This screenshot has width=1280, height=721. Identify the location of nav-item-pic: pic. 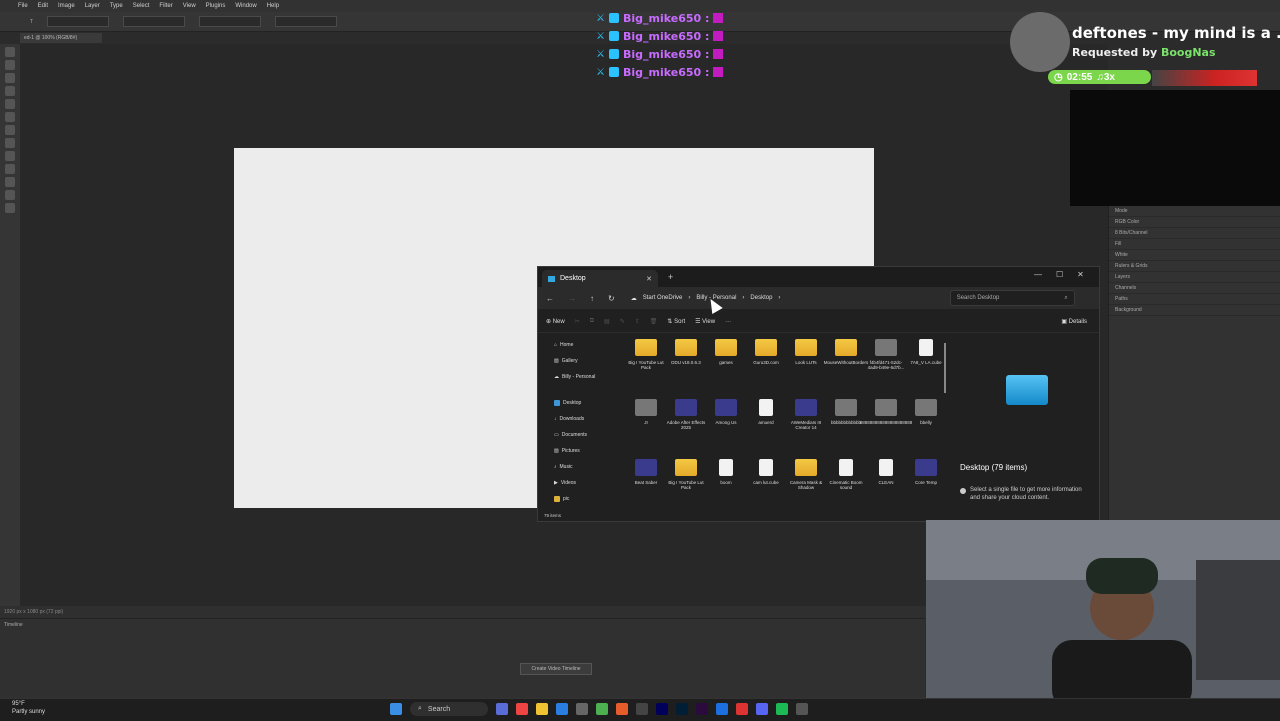
(576, 499).